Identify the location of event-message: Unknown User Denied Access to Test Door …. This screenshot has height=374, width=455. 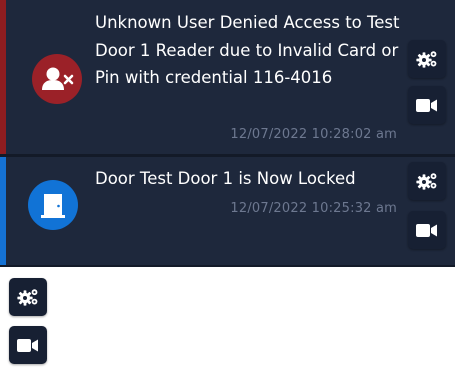
(247, 50).